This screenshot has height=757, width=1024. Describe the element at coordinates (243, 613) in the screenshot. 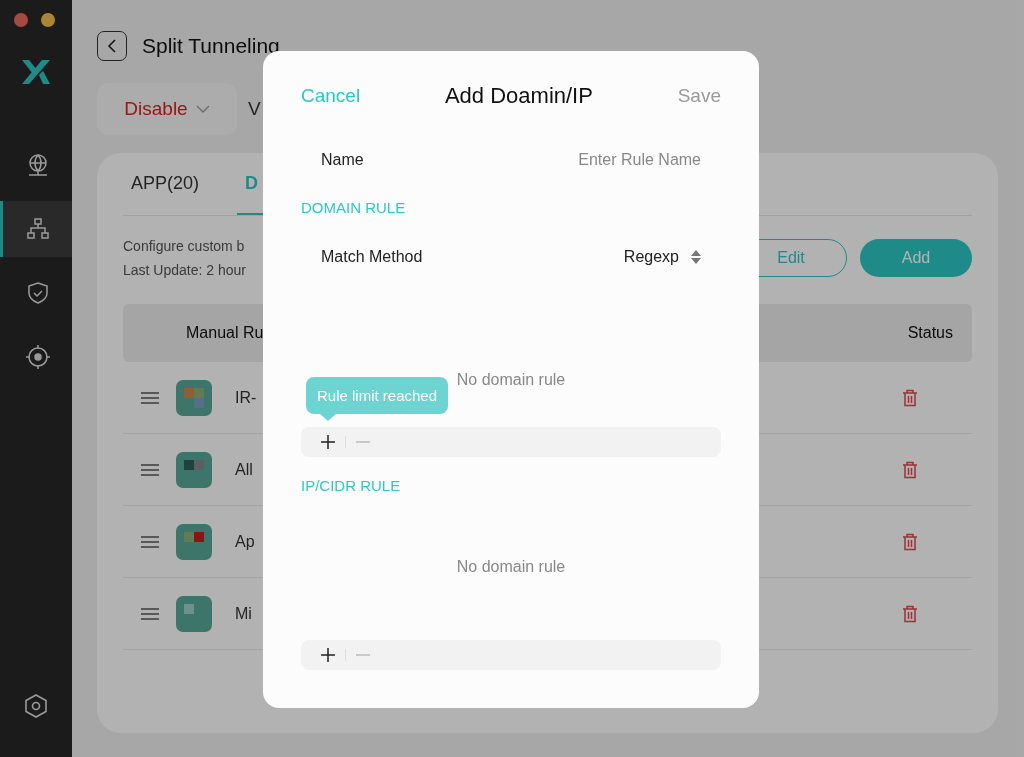

I see `rule-name: Mi` at that location.